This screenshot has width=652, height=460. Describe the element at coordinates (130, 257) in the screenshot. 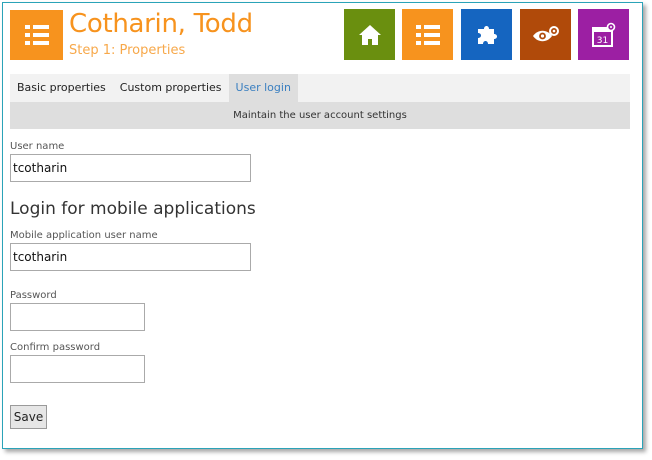

I see `mobile-user-name-input` at that location.